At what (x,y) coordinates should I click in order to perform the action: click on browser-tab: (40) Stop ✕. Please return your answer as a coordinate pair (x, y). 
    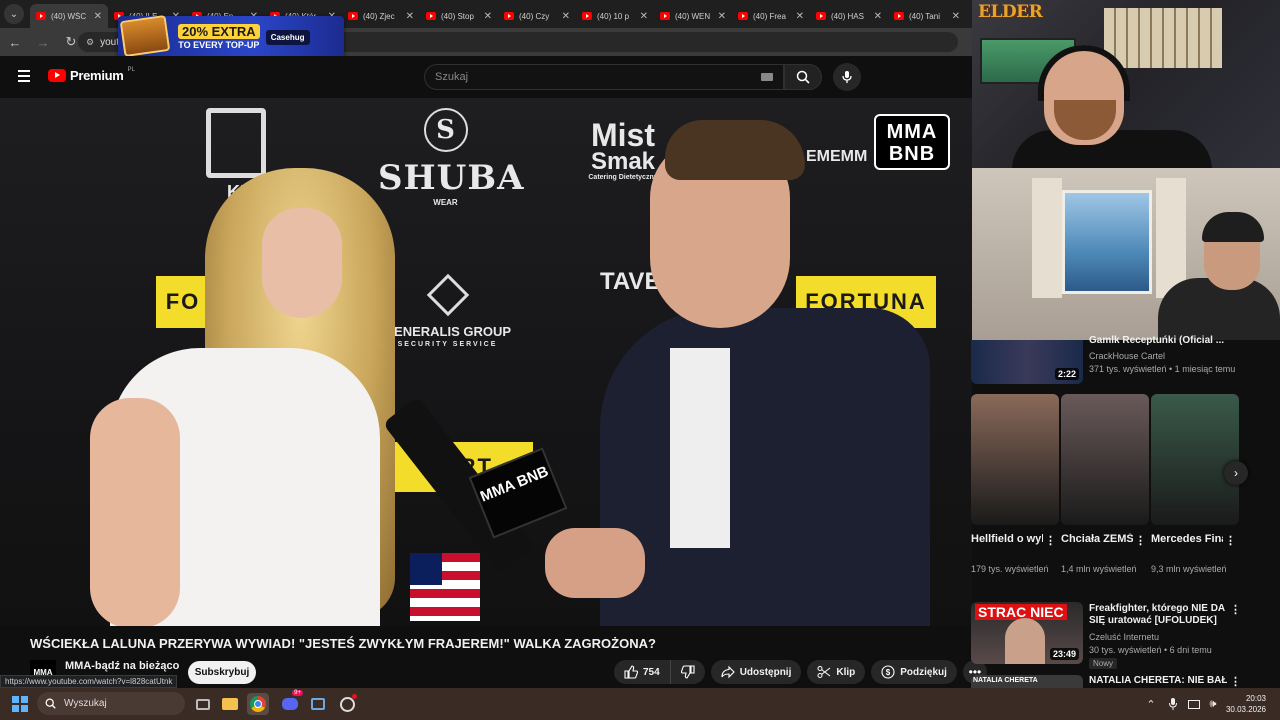
    Looking at the image, I should click on (459, 16).